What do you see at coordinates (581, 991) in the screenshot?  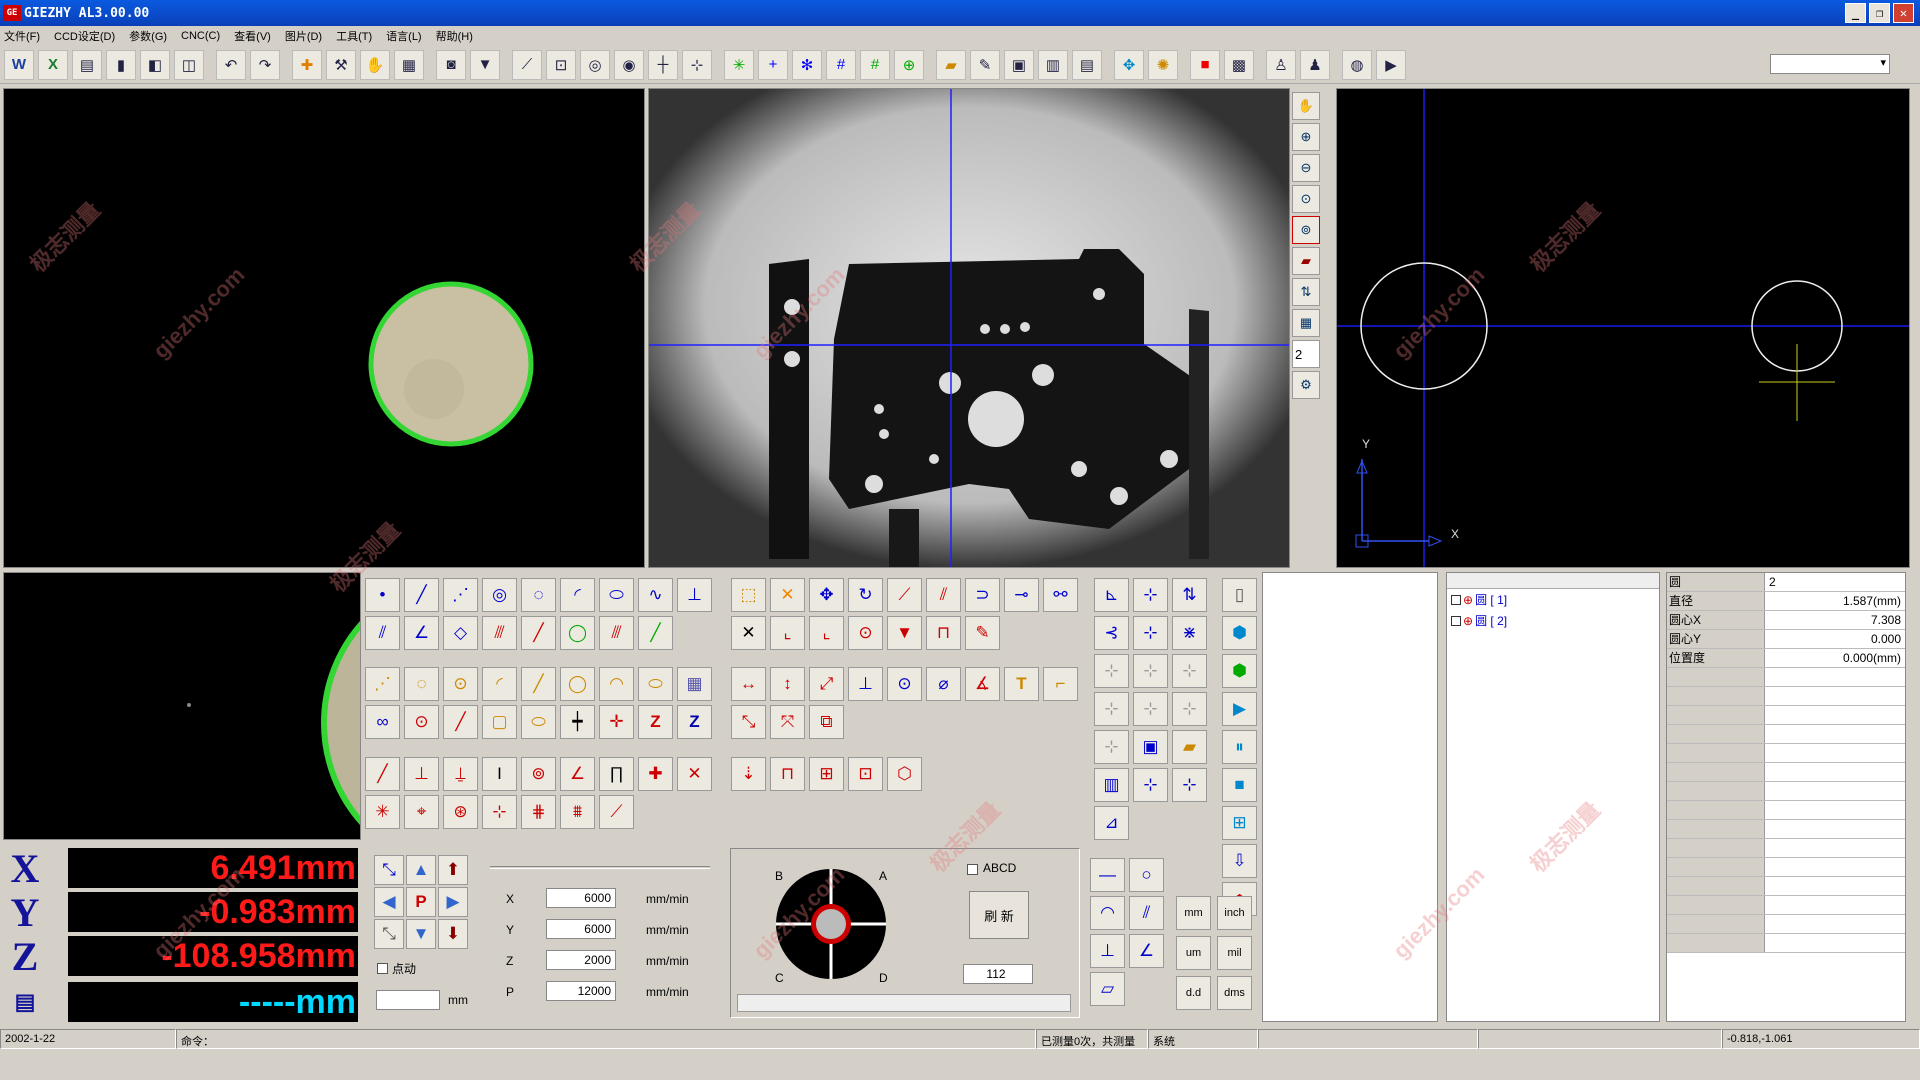 I see `p-speed-field: 12000` at bounding box center [581, 991].